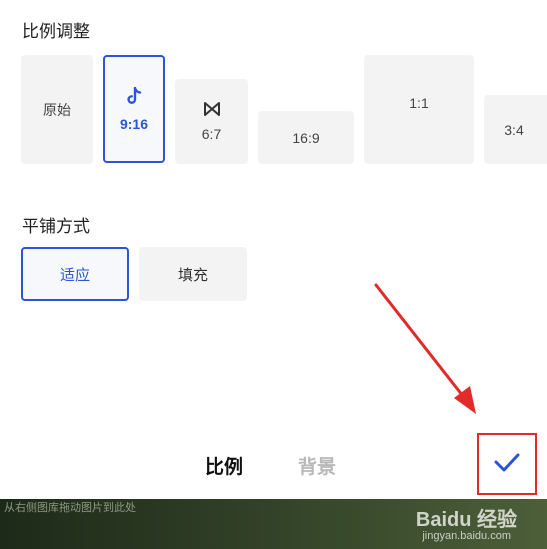 The width and height of the screenshot is (547, 549). Describe the element at coordinates (466, 536) in the screenshot. I see `watermark-url: jingyan.baidu.com` at that location.